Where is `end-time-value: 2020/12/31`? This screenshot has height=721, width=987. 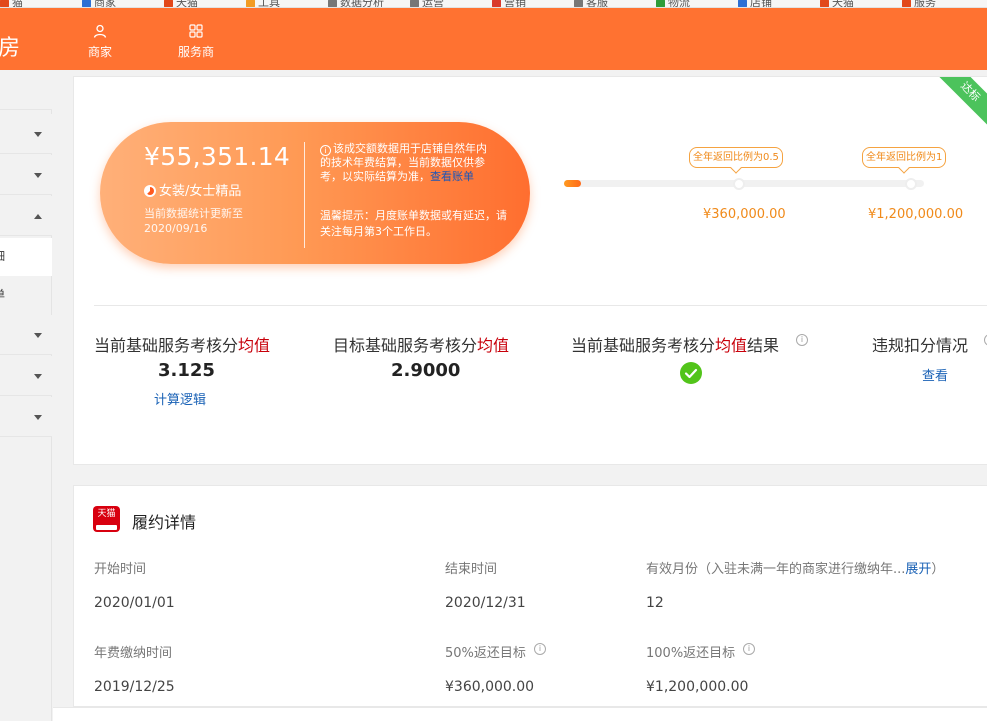 end-time-value: 2020/12/31 is located at coordinates (485, 603).